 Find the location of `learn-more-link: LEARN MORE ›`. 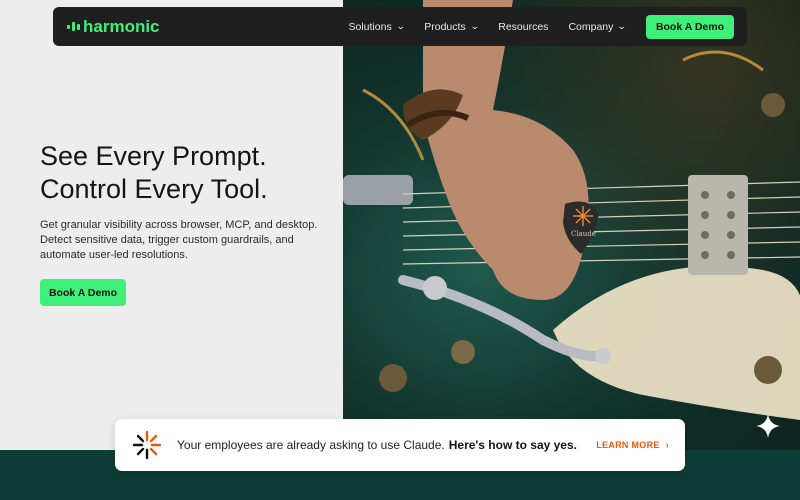

learn-more-link: LEARN MORE › is located at coordinates (632, 445).